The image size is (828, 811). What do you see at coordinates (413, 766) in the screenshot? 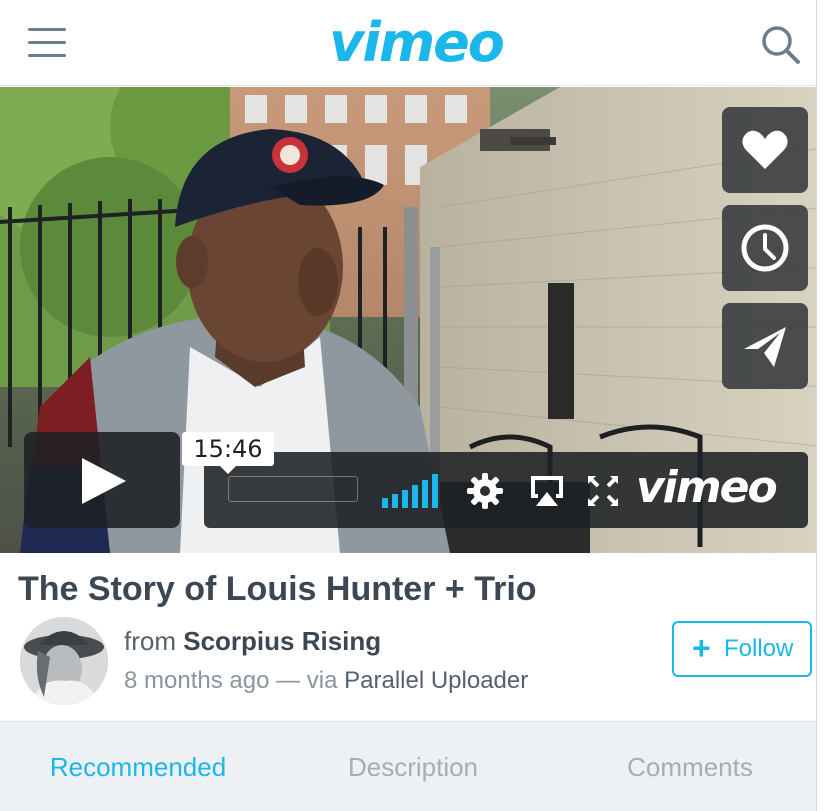
I see `tab-description: Description` at bounding box center [413, 766].